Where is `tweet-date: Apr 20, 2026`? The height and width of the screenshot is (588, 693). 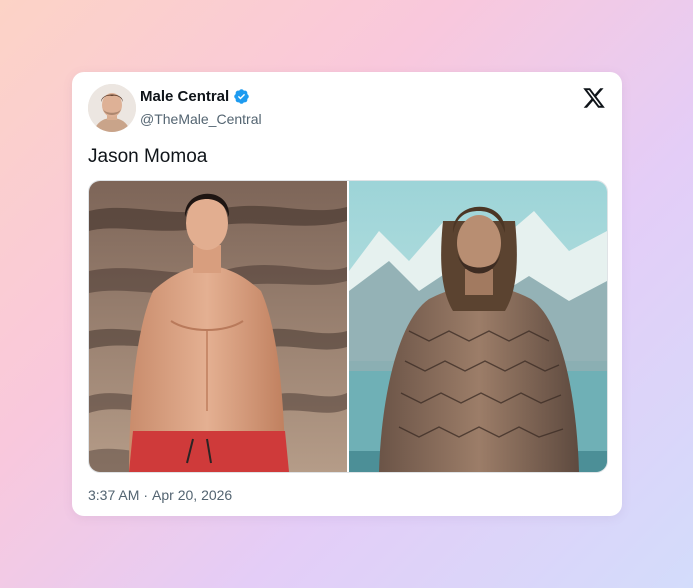
tweet-date: Apr 20, 2026 is located at coordinates (192, 495).